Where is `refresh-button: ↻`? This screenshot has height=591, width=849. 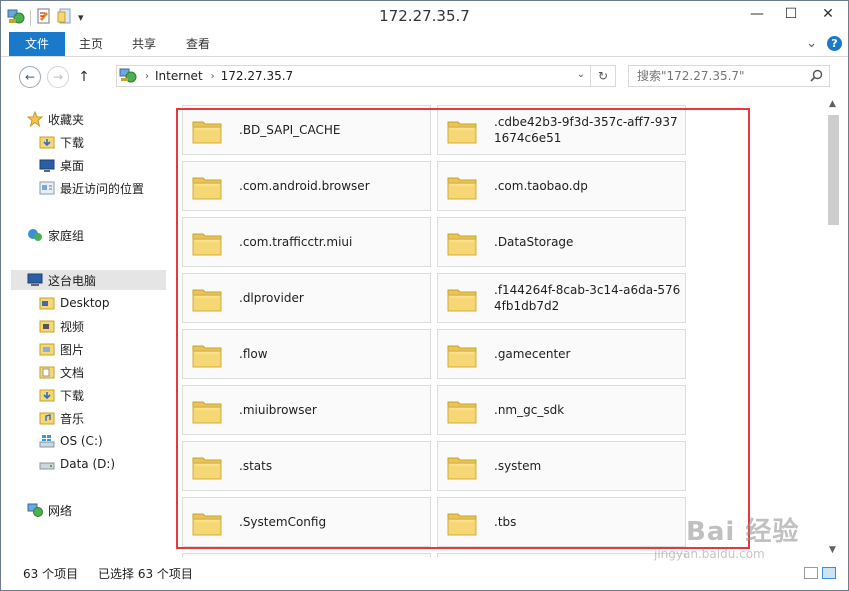
refresh-button: ↻ is located at coordinates (602, 76).